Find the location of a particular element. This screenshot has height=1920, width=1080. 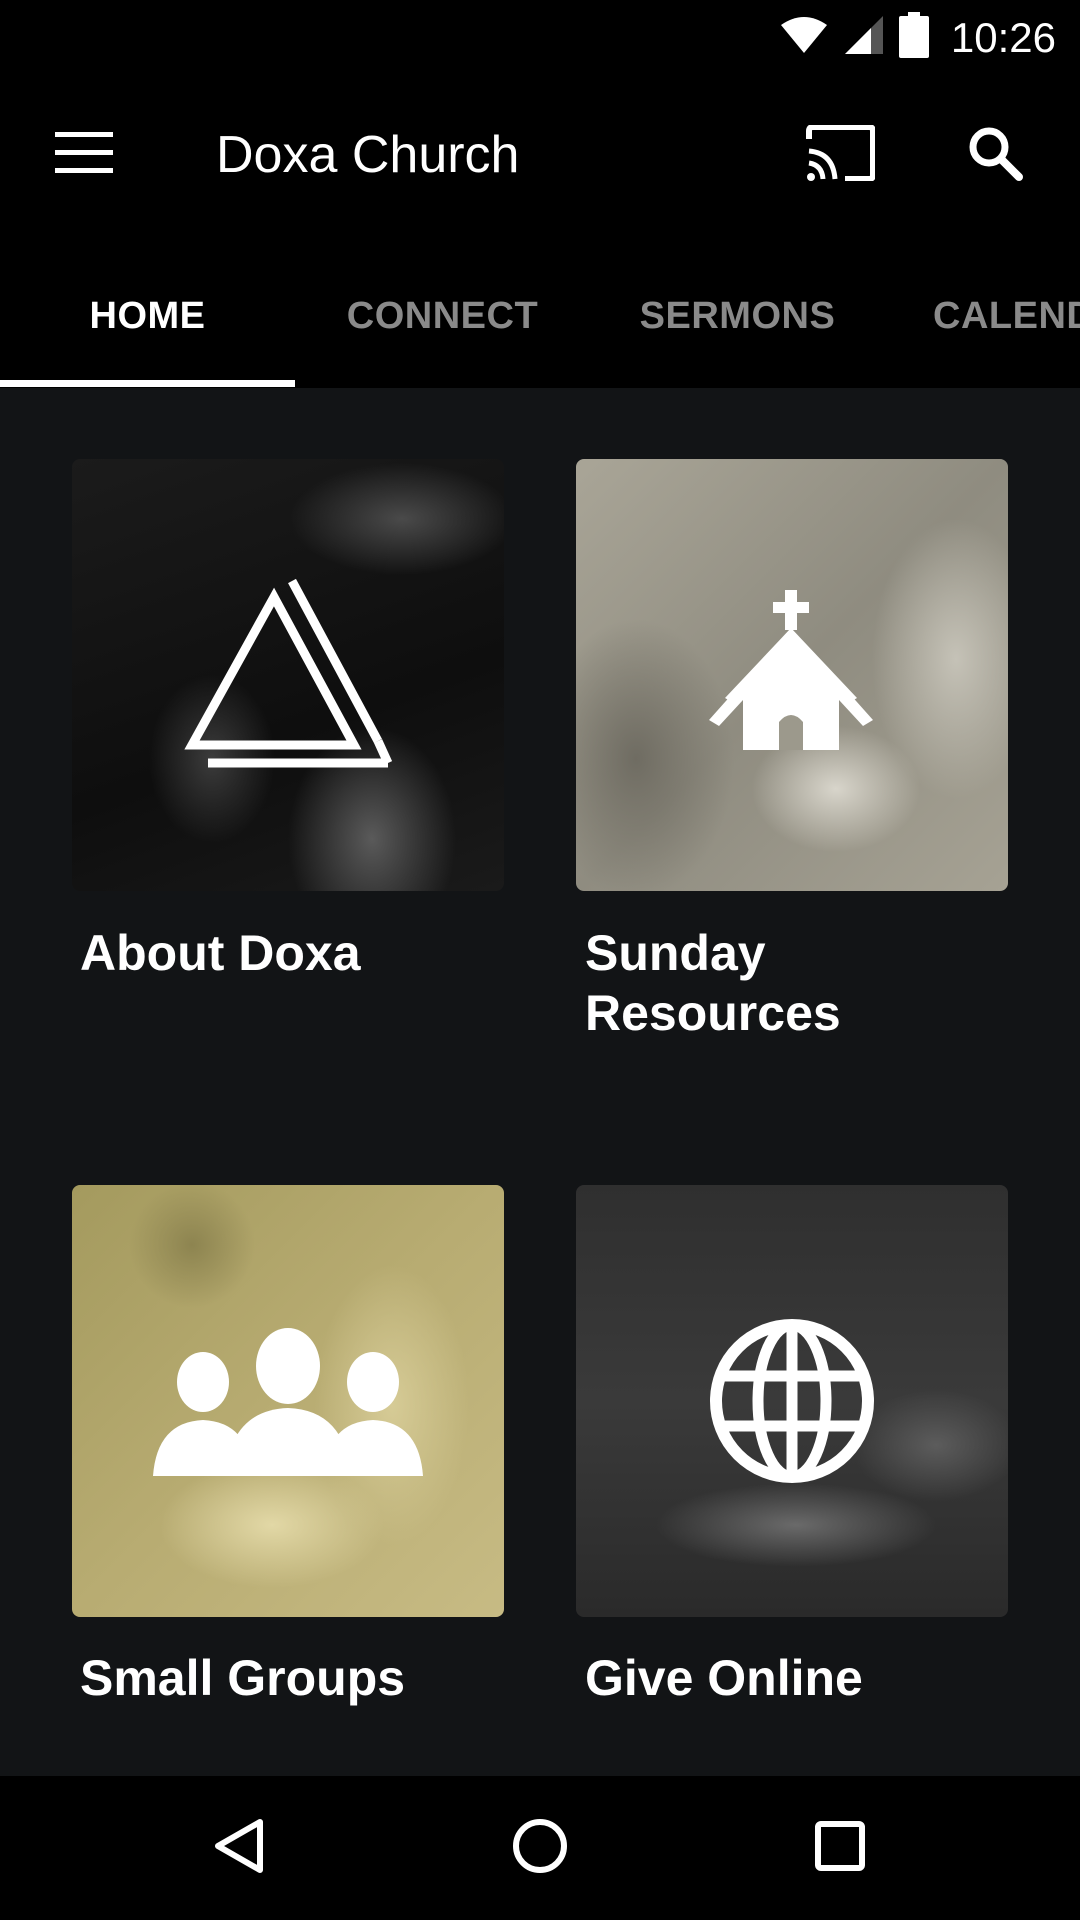

app-title: Doxa Church is located at coordinates (368, 155).